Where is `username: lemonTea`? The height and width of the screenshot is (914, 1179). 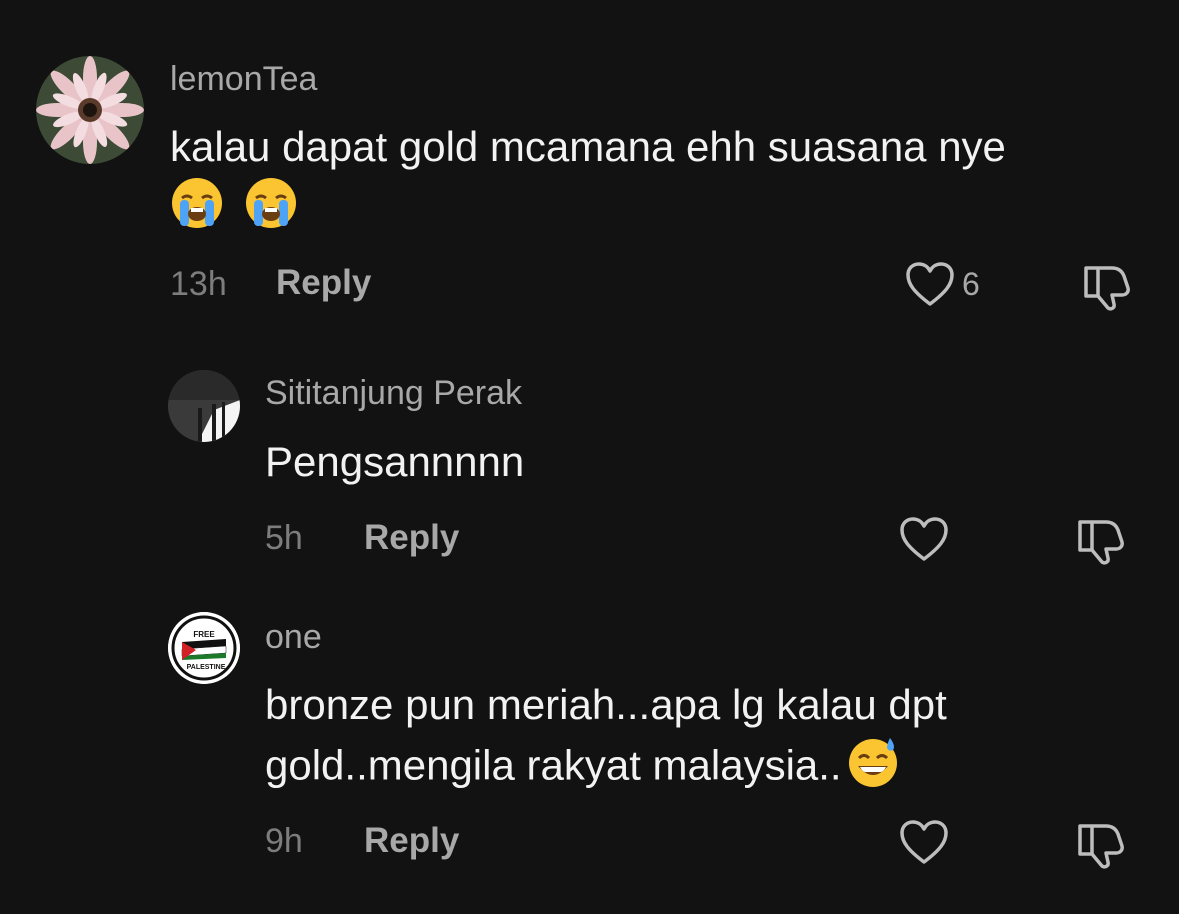 username: lemonTea is located at coordinates (243, 79).